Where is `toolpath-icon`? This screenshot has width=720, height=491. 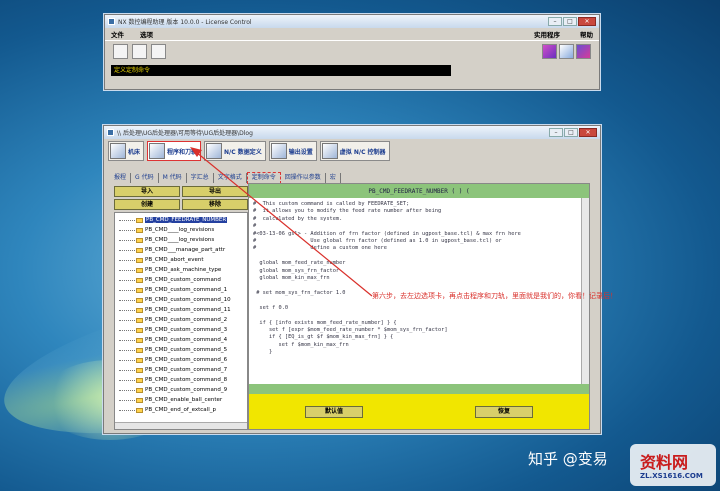
toolpath-icon is located at coordinates (157, 151).